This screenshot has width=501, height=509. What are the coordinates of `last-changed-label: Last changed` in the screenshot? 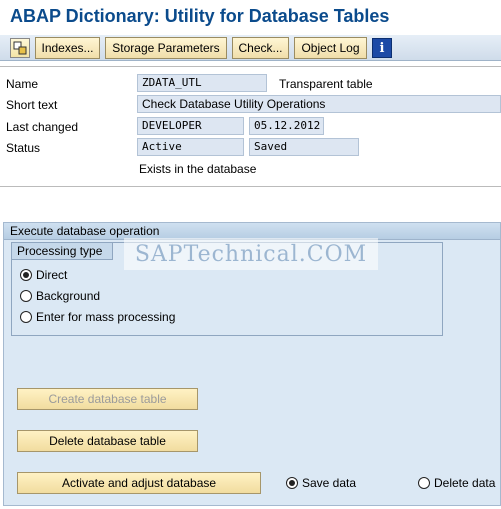 It's located at (42, 127).